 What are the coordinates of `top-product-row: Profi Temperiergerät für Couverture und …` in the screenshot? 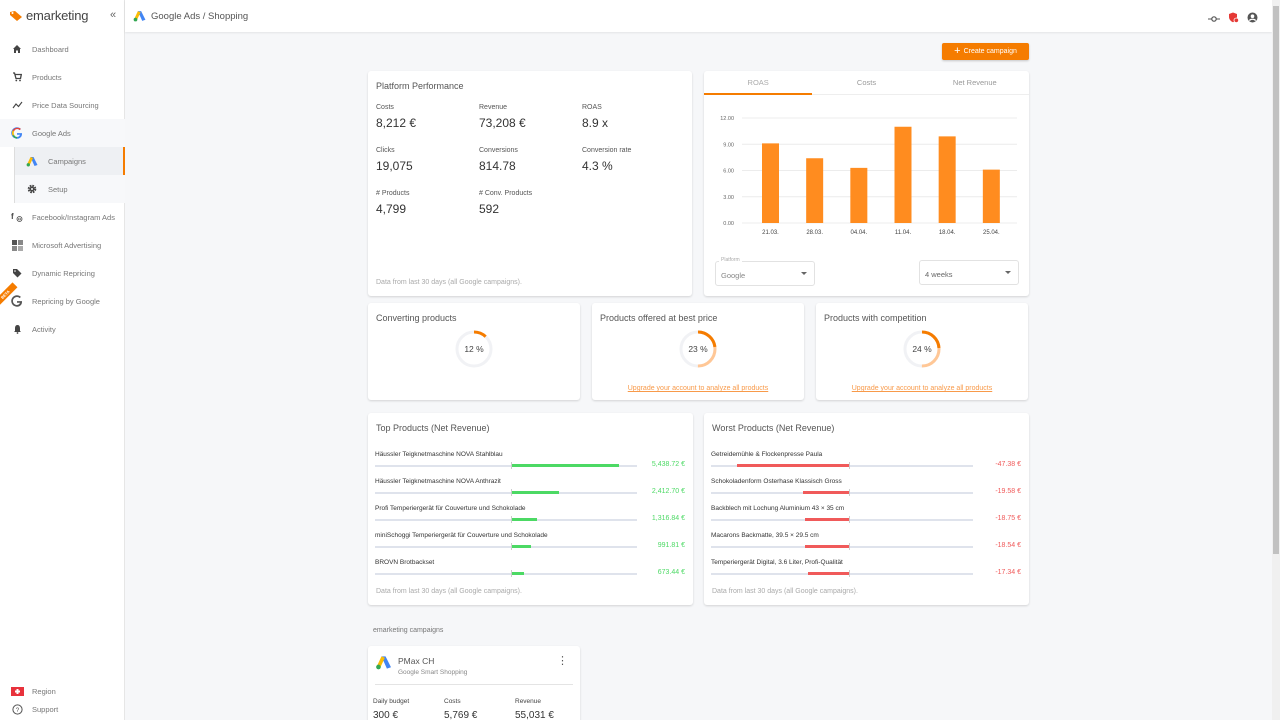 It's located at (530, 514).